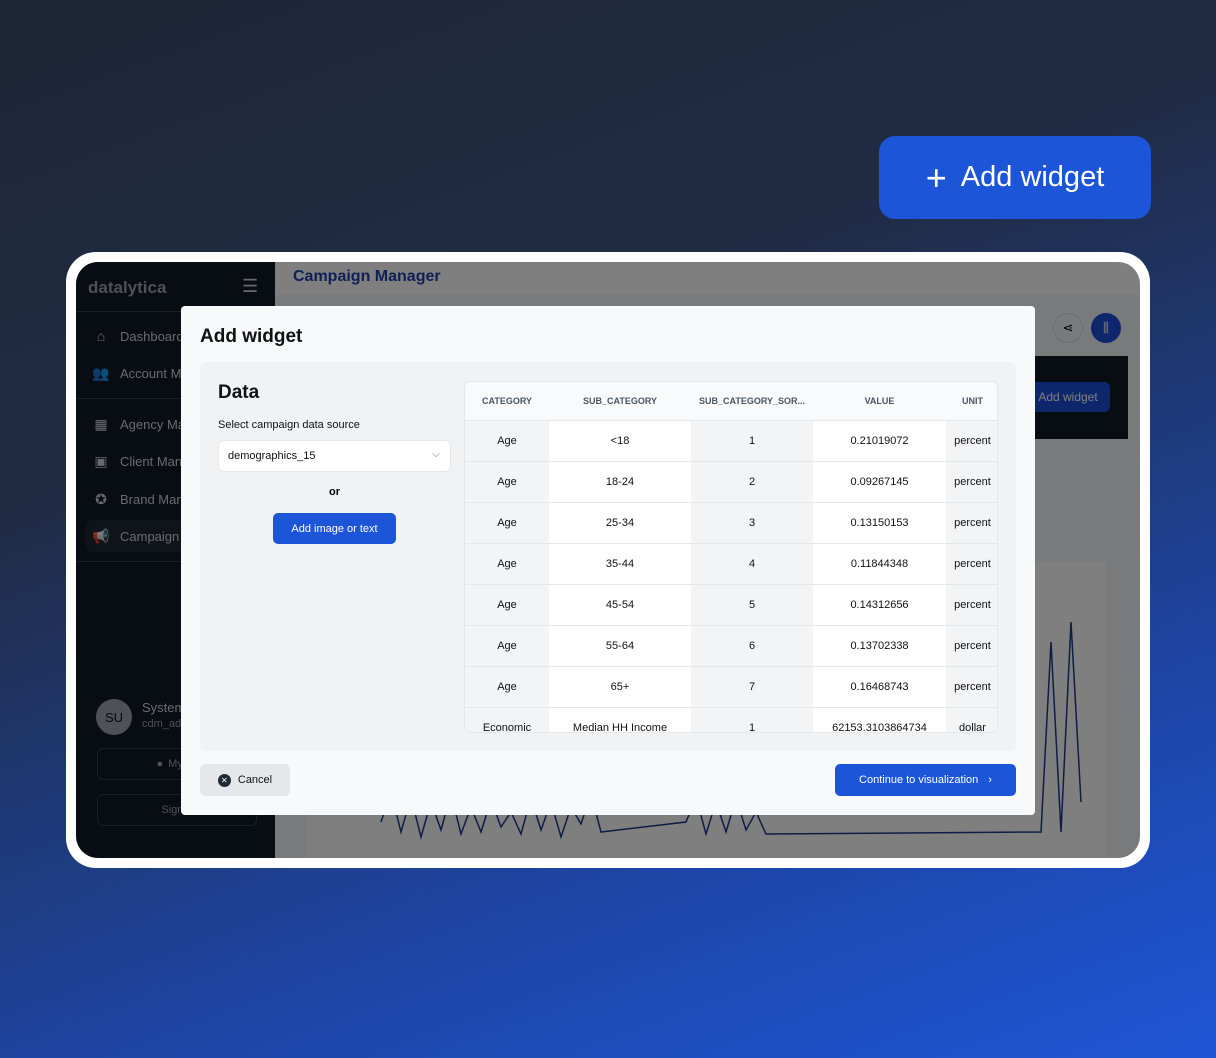 This screenshot has width=1216, height=1058. Describe the element at coordinates (971, 719) in the screenshot. I see `table-cell: dollar` at that location.